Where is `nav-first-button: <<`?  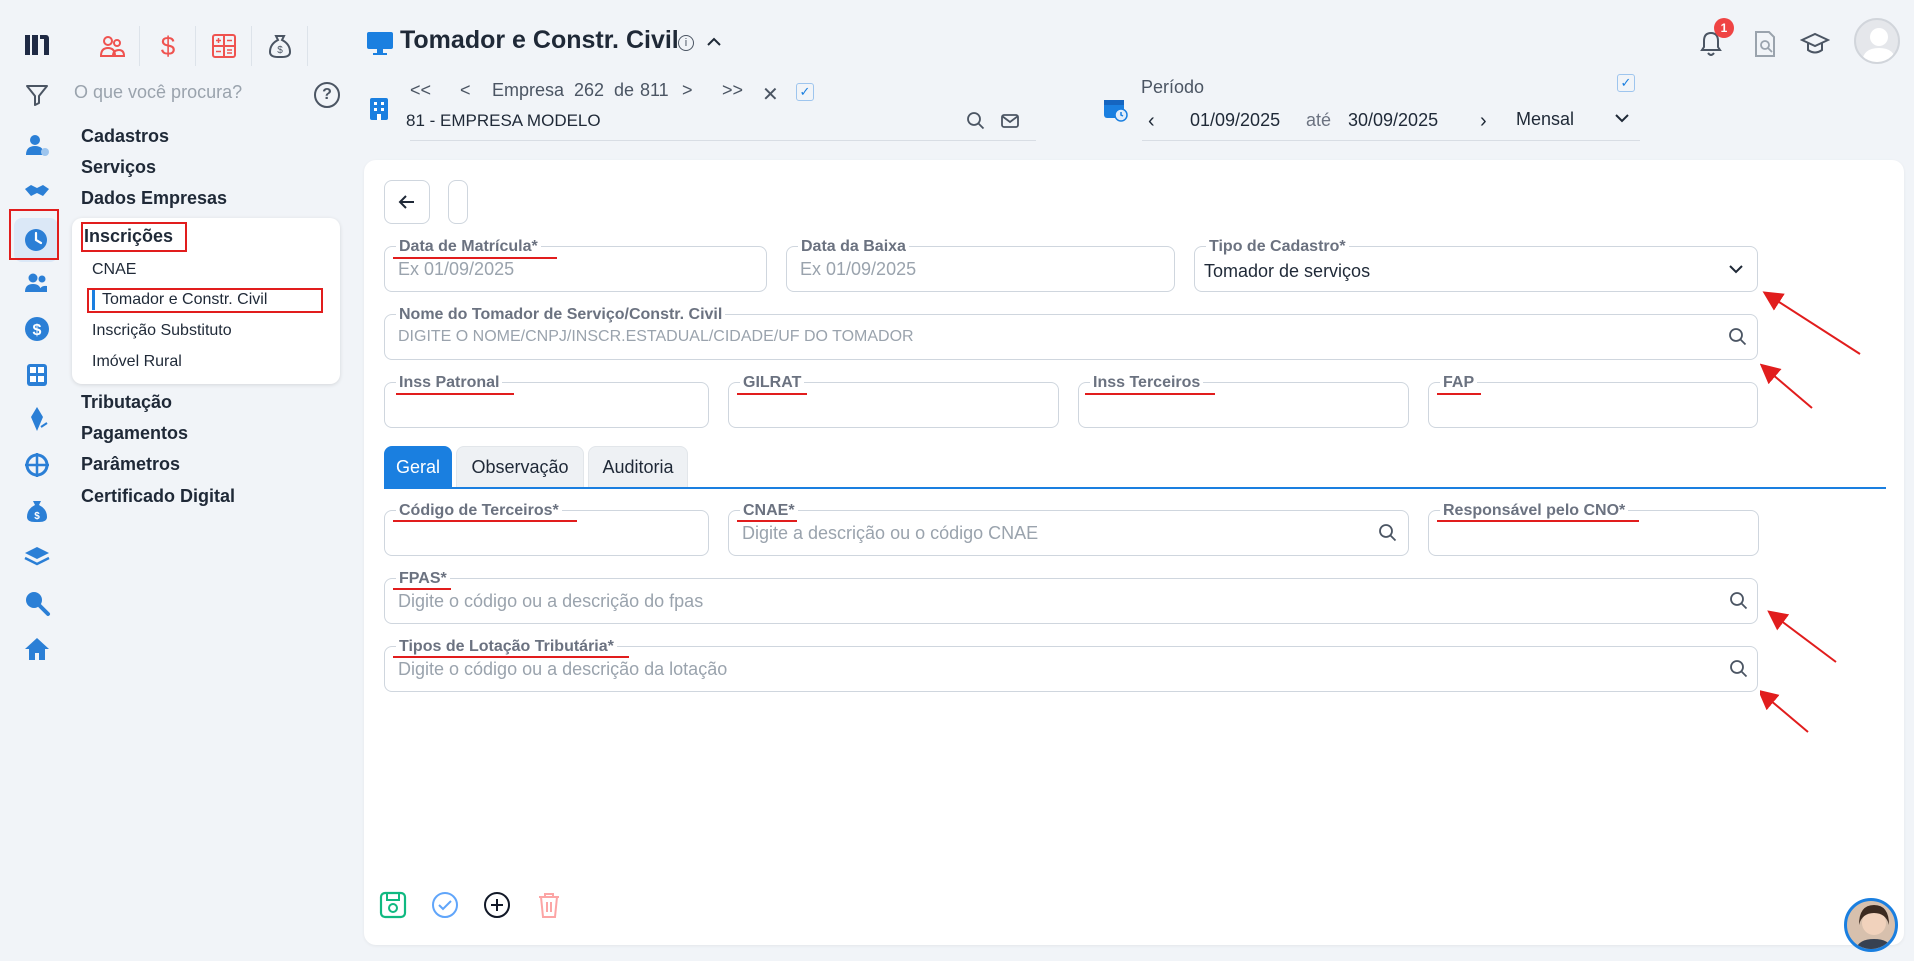
nav-first-button: << is located at coordinates (420, 90).